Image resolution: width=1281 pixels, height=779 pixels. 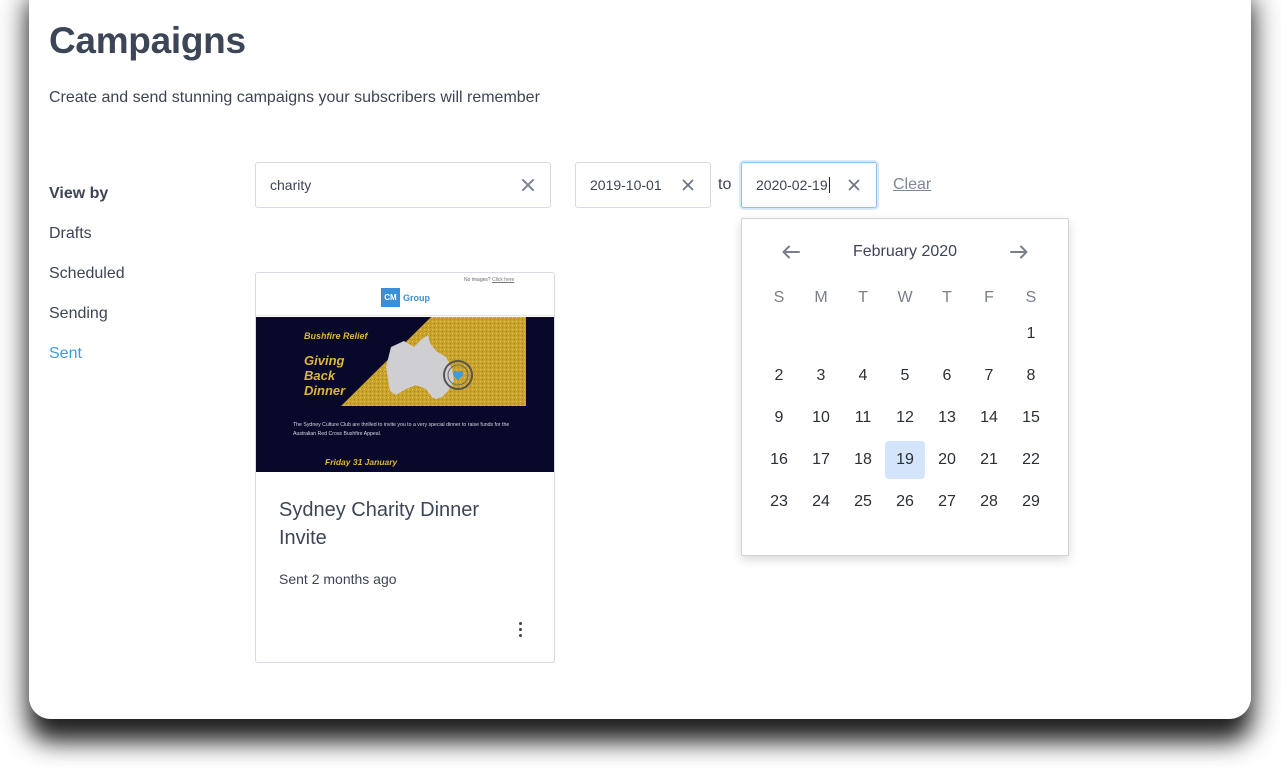 What do you see at coordinates (821, 297) in the screenshot?
I see `weekday-label: M` at bounding box center [821, 297].